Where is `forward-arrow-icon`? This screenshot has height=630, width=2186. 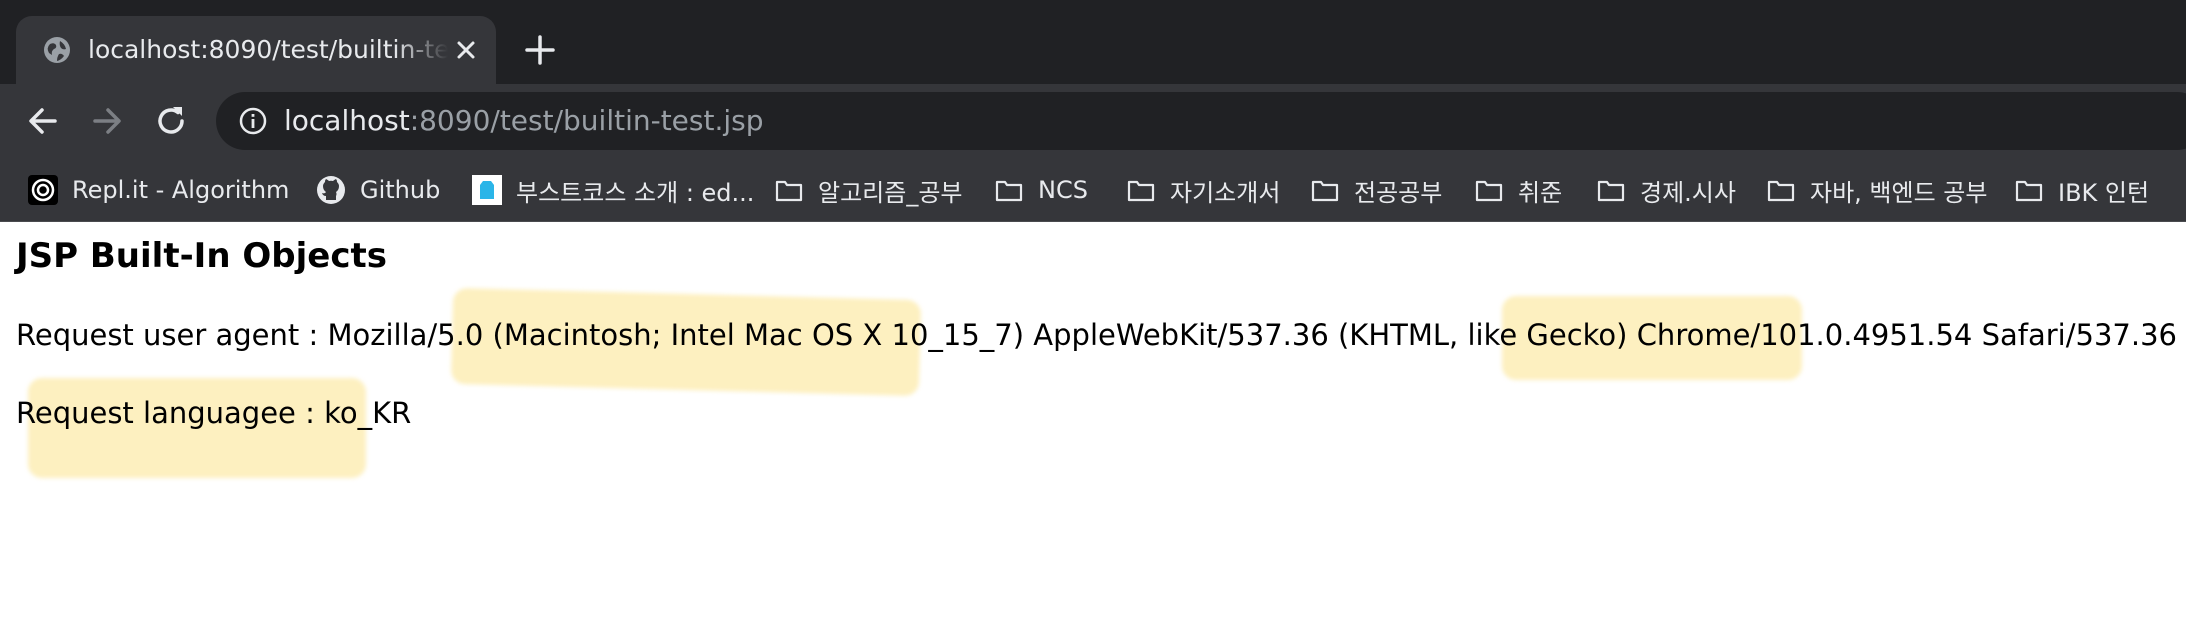 forward-arrow-icon is located at coordinates (107, 121).